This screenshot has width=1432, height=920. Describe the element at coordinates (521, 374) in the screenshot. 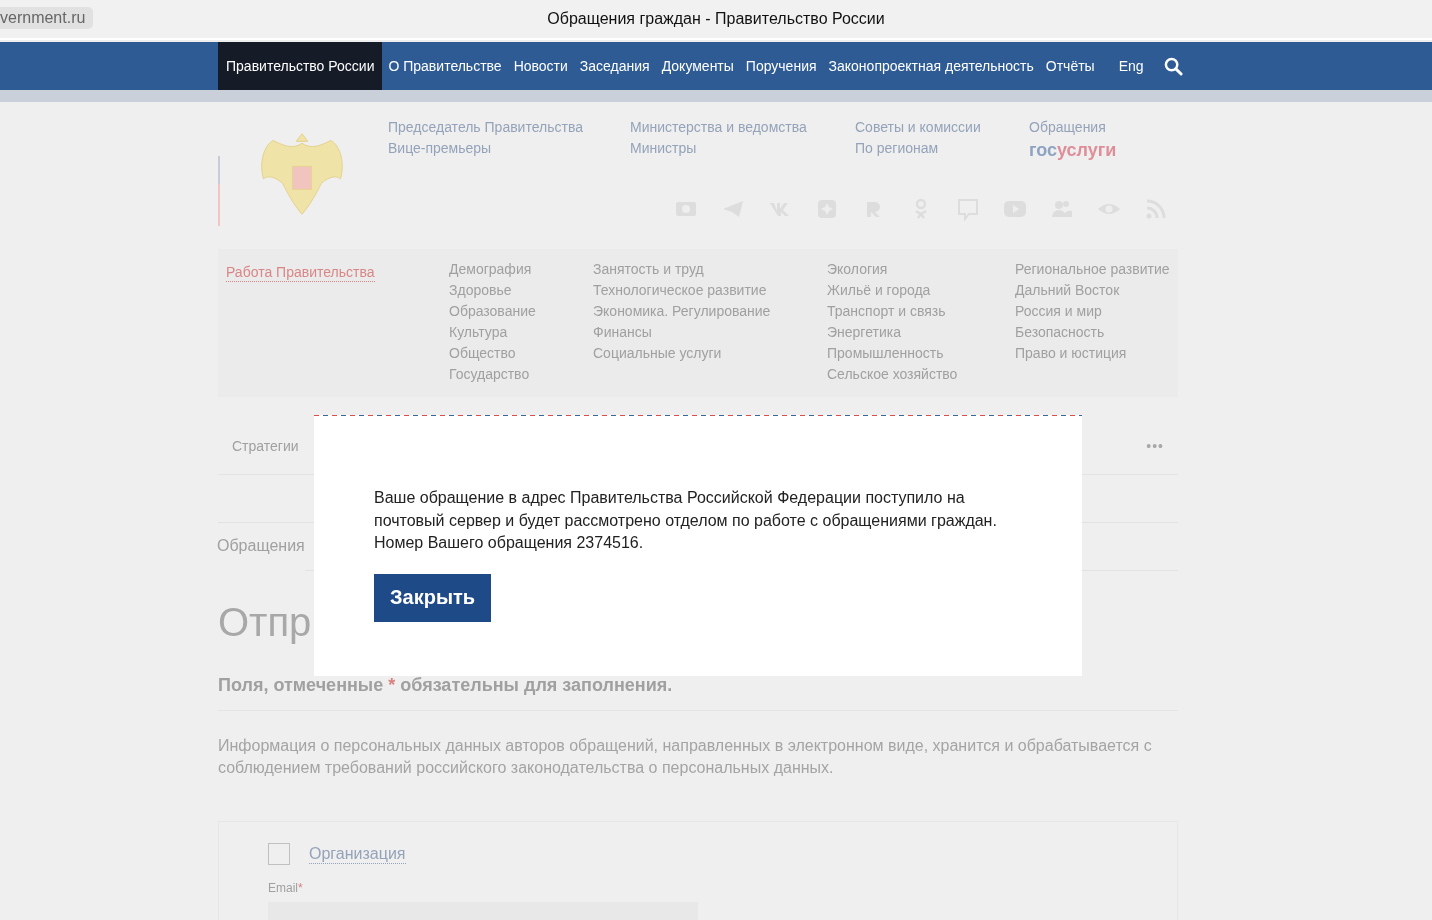

I see `category-link: Государство` at that location.